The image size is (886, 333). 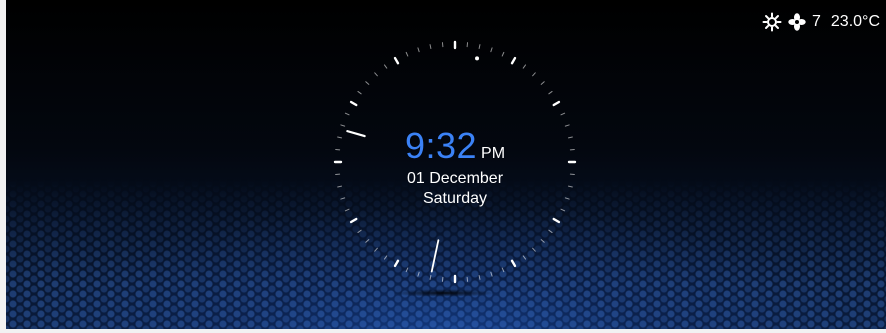 I want to click on fan-icon, so click(x=797, y=22).